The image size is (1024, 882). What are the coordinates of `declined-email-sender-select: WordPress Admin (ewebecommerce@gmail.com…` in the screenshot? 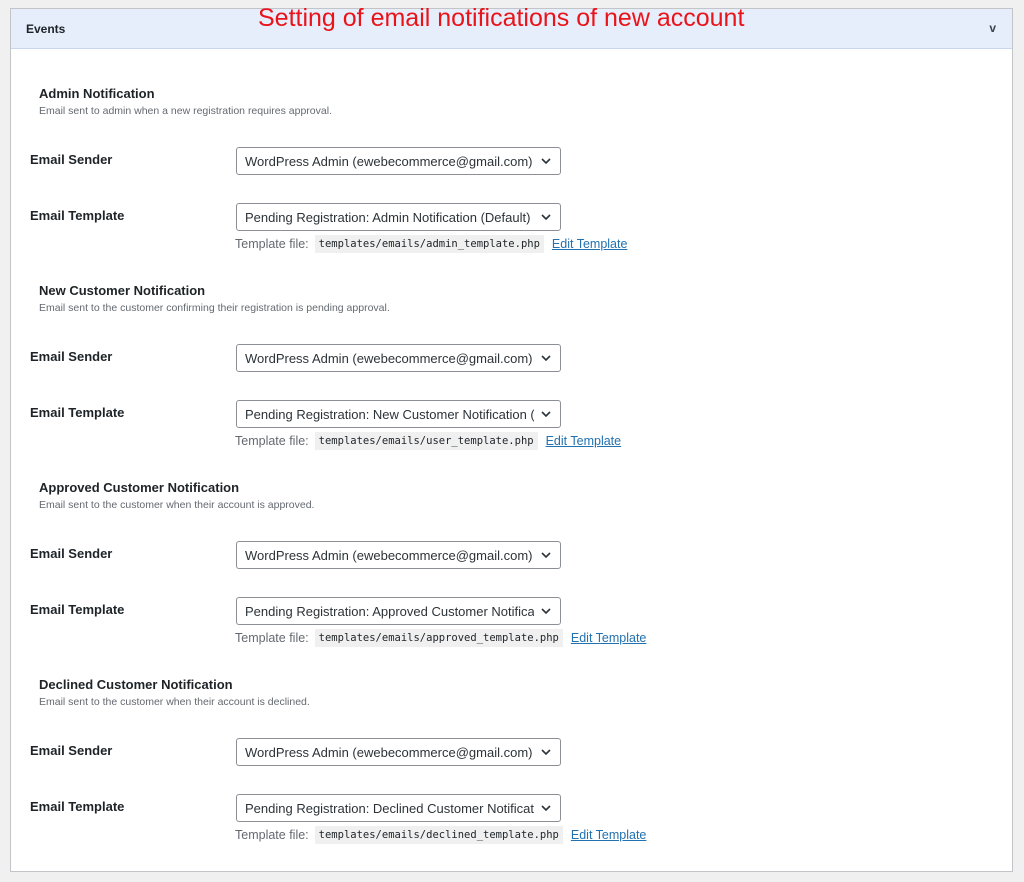 It's located at (398, 752).